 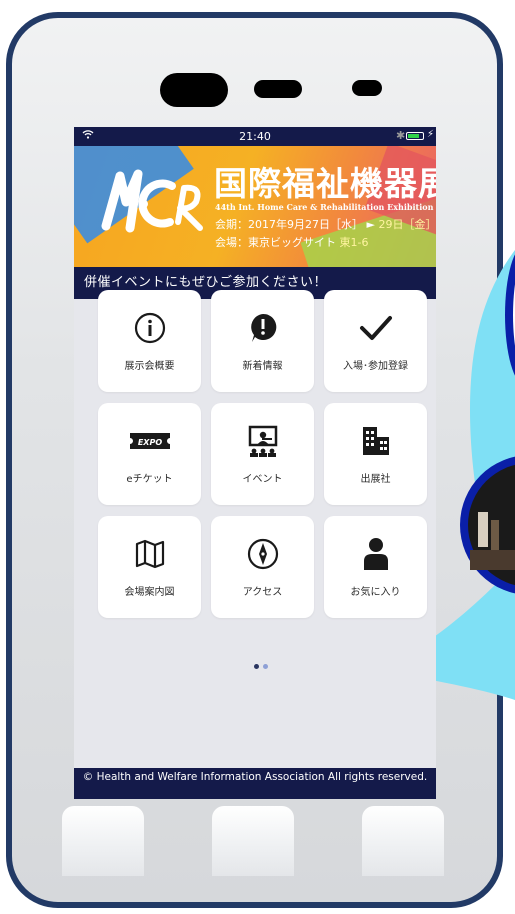 I want to click on menu-item-label: 出展社, so click(x=375, y=479).